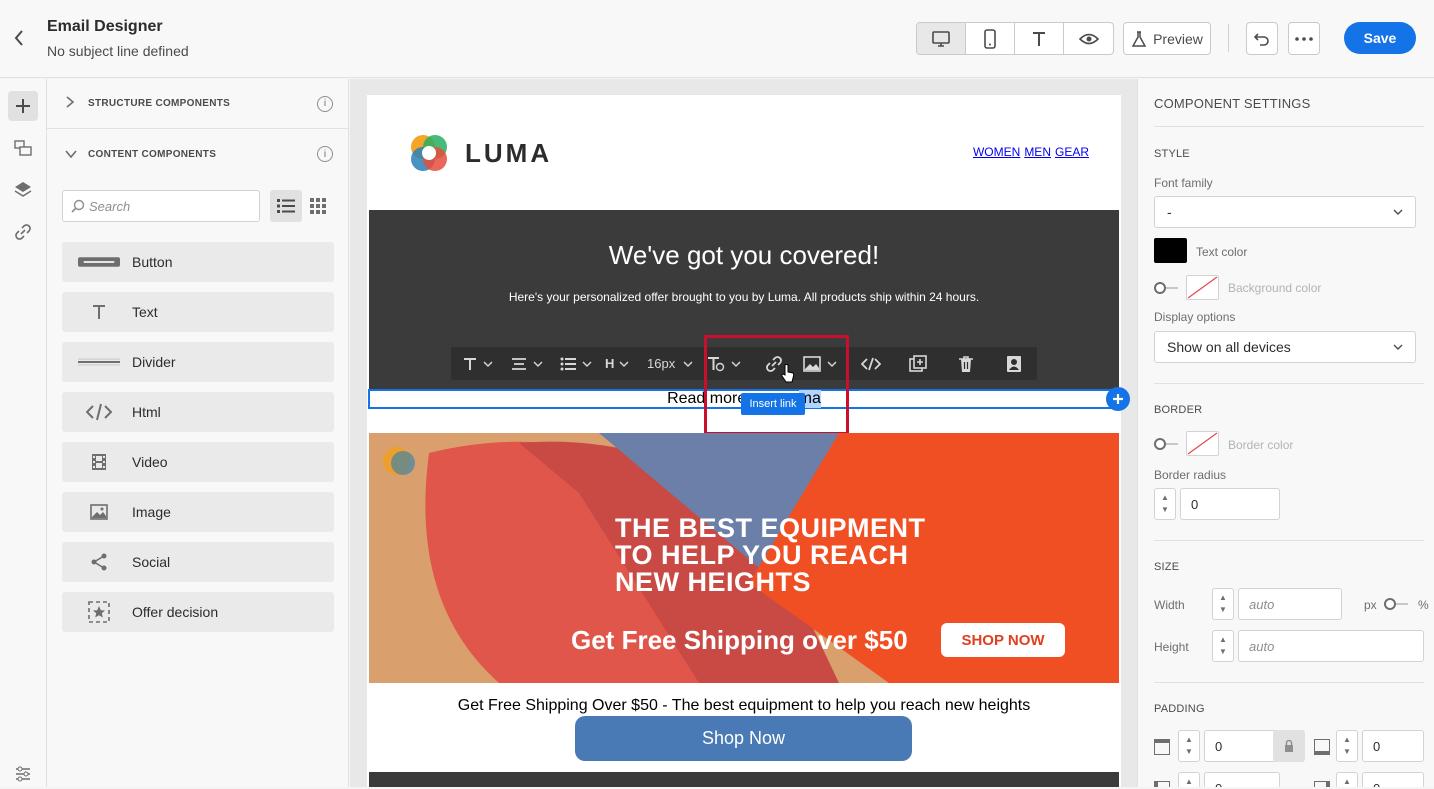 This screenshot has width=1434, height=789. Describe the element at coordinates (150, 462) in the screenshot. I see `component-label: Video` at that location.